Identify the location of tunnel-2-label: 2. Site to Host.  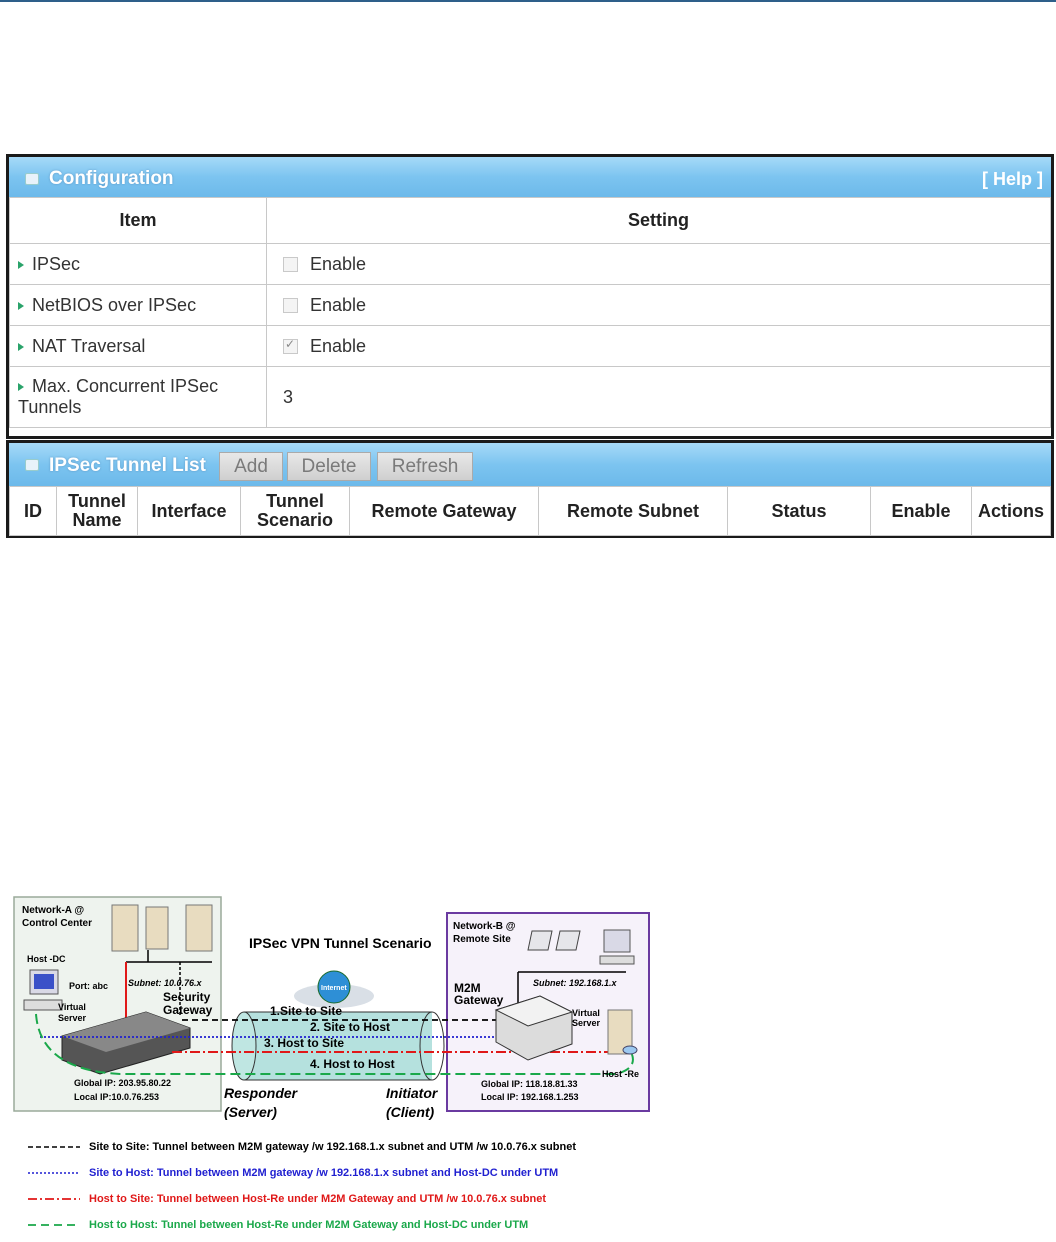
(350, 1027).